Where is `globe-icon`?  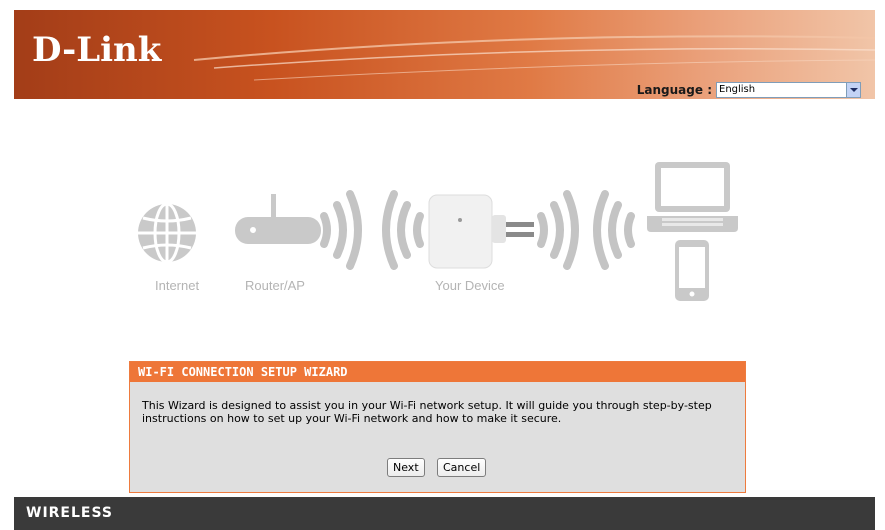
globe-icon is located at coordinates (167, 233).